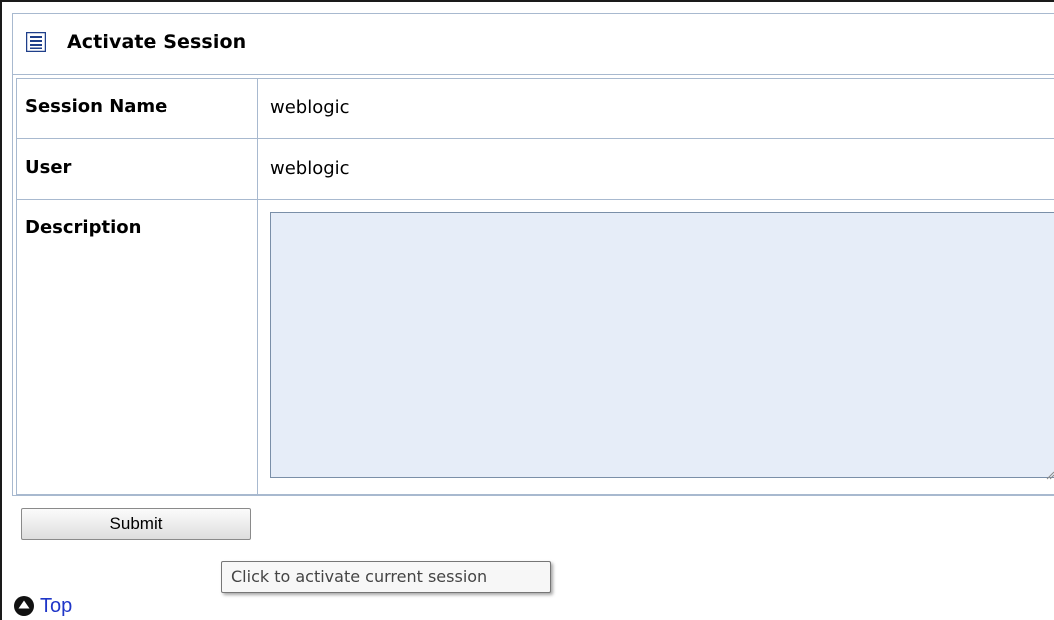 The height and width of the screenshot is (620, 1054). I want to click on user-value: weblogic, so click(310, 168).